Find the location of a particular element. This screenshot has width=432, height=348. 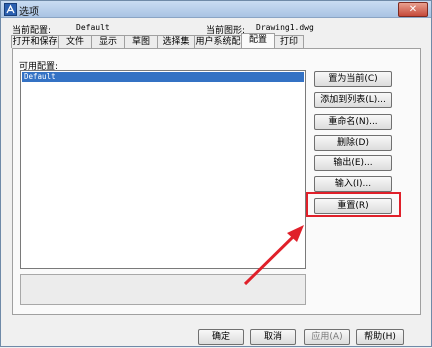

profile-list-item: Default is located at coordinates (163, 77).